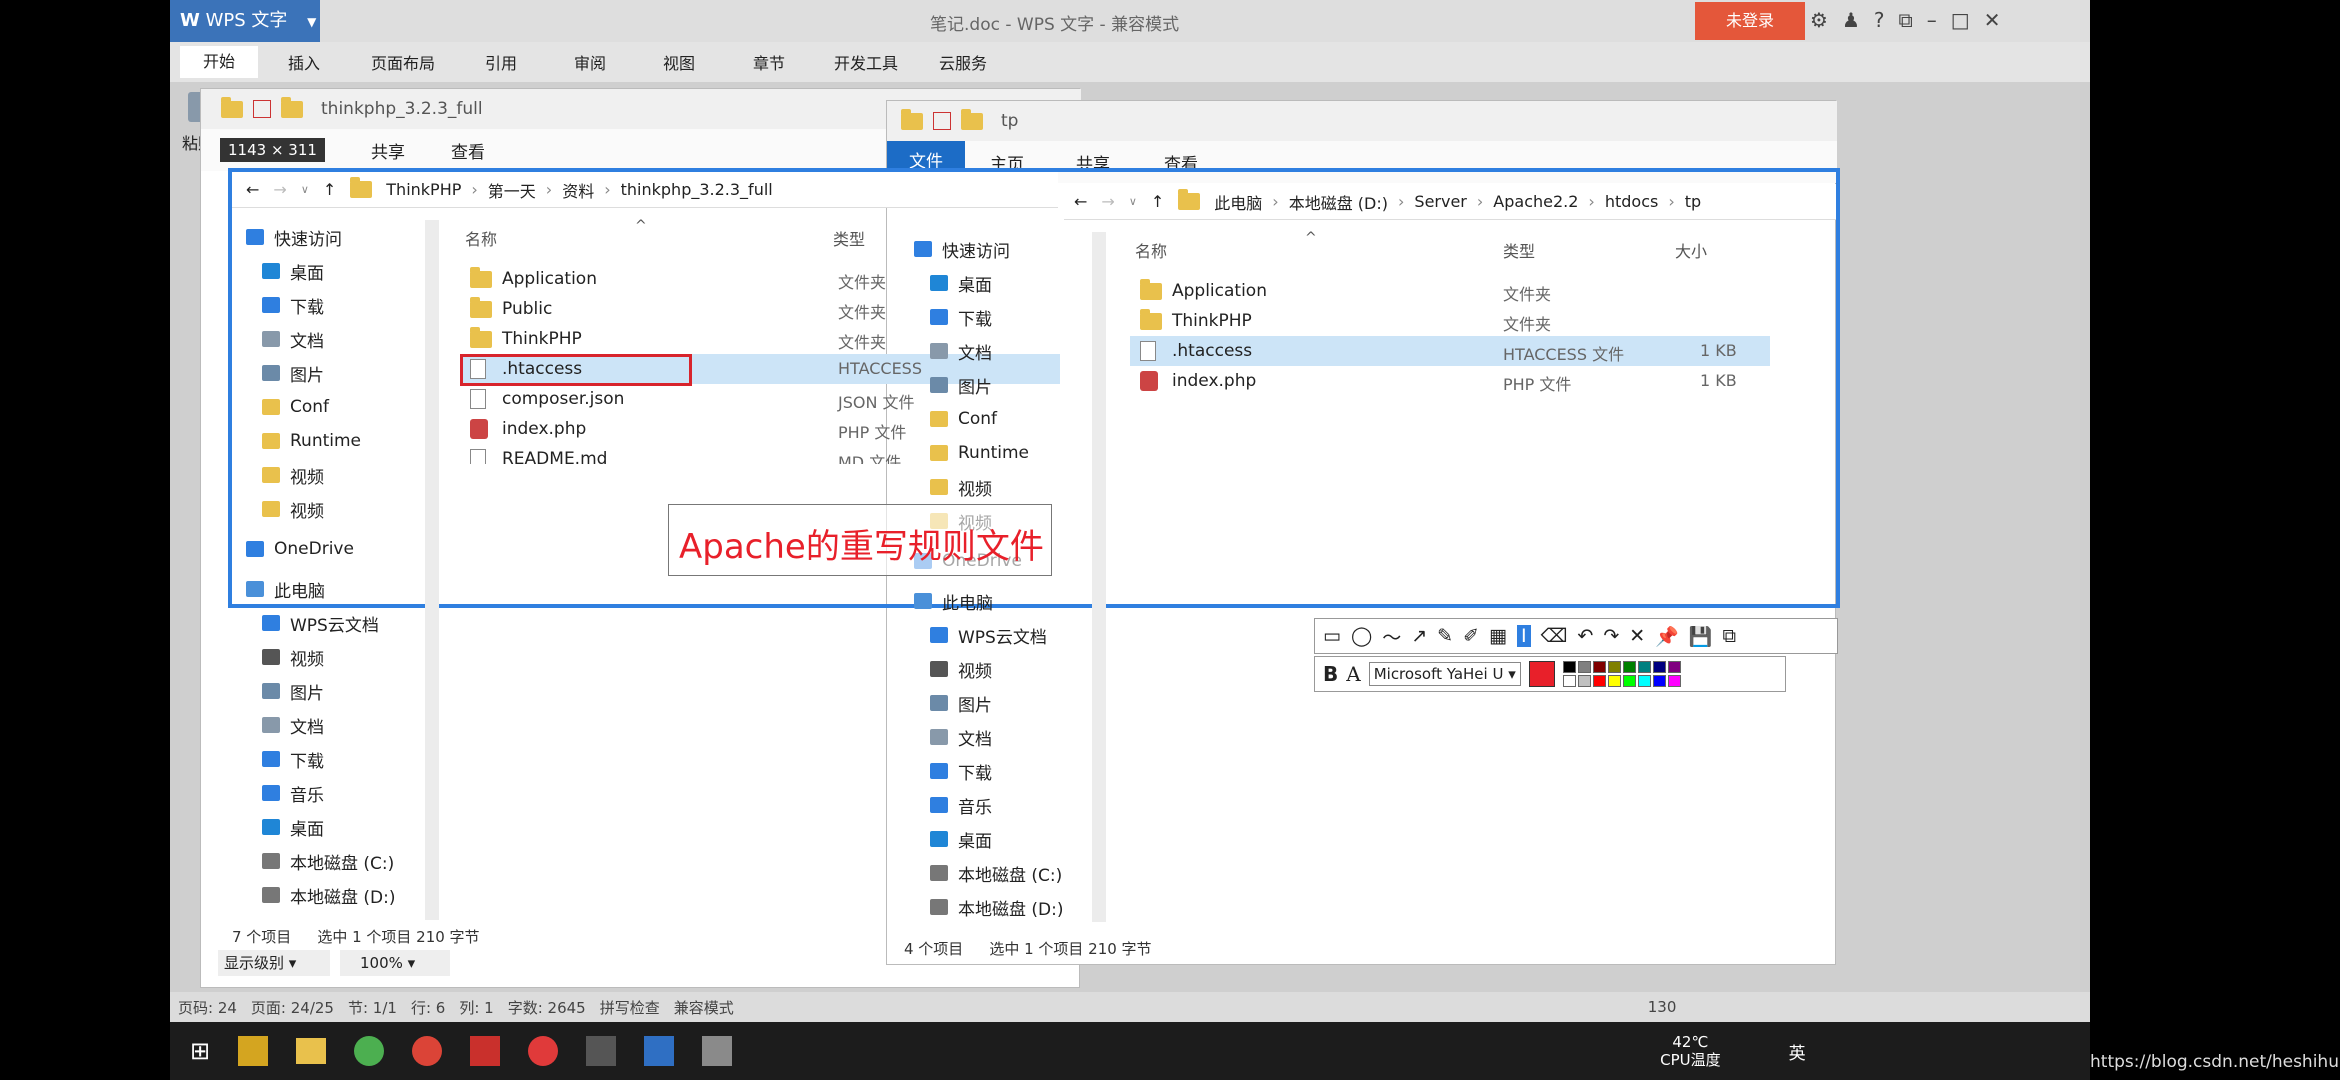 The width and height of the screenshot is (2340, 1080). What do you see at coordinates (1967, 20) in the screenshot?
I see `maximize-icon: □` at bounding box center [1967, 20].